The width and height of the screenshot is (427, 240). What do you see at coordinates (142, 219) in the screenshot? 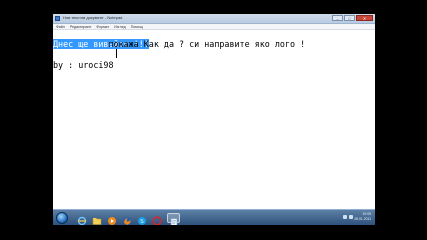
I see `skype-icon: S` at bounding box center [142, 219].